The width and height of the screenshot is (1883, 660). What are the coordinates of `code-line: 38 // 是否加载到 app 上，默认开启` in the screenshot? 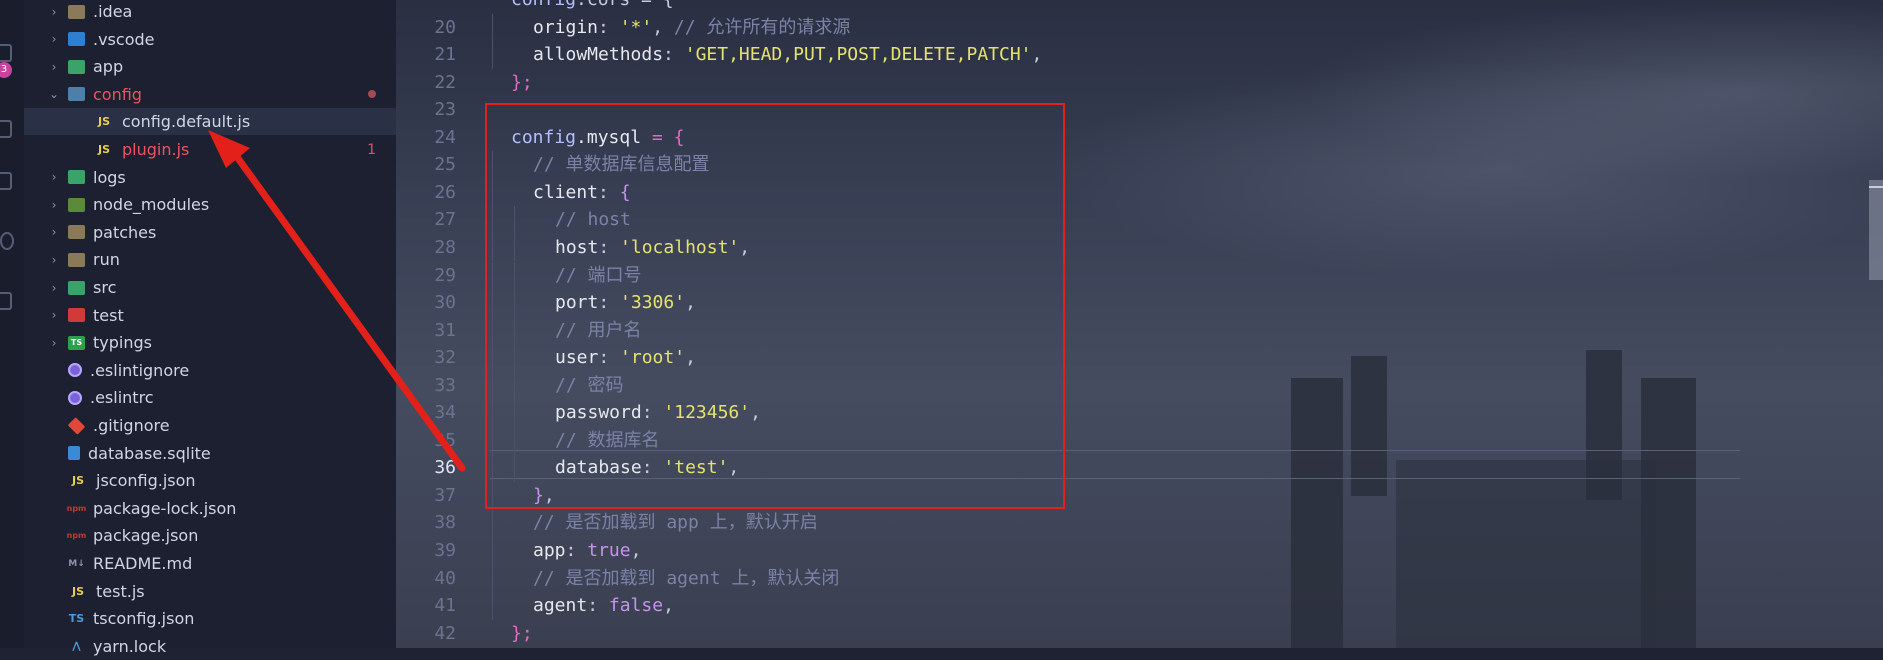 It's located at (1071, 522).